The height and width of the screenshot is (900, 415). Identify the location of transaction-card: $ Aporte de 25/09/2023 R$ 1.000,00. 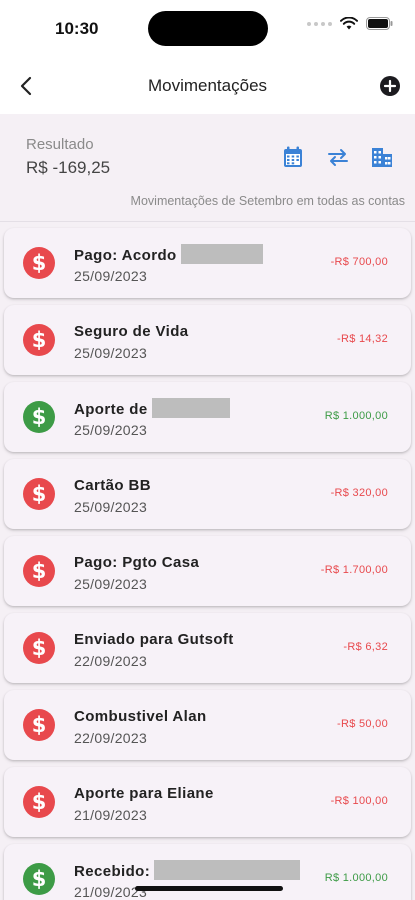
(207, 417).